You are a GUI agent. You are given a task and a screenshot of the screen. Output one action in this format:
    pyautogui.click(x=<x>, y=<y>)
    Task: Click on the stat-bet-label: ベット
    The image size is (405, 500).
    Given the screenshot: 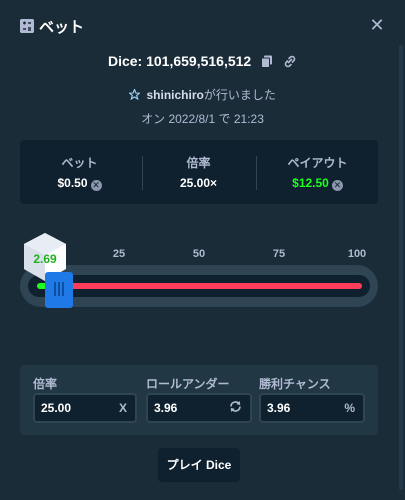 What is the action you would take?
    pyautogui.click(x=79, y=163)
    